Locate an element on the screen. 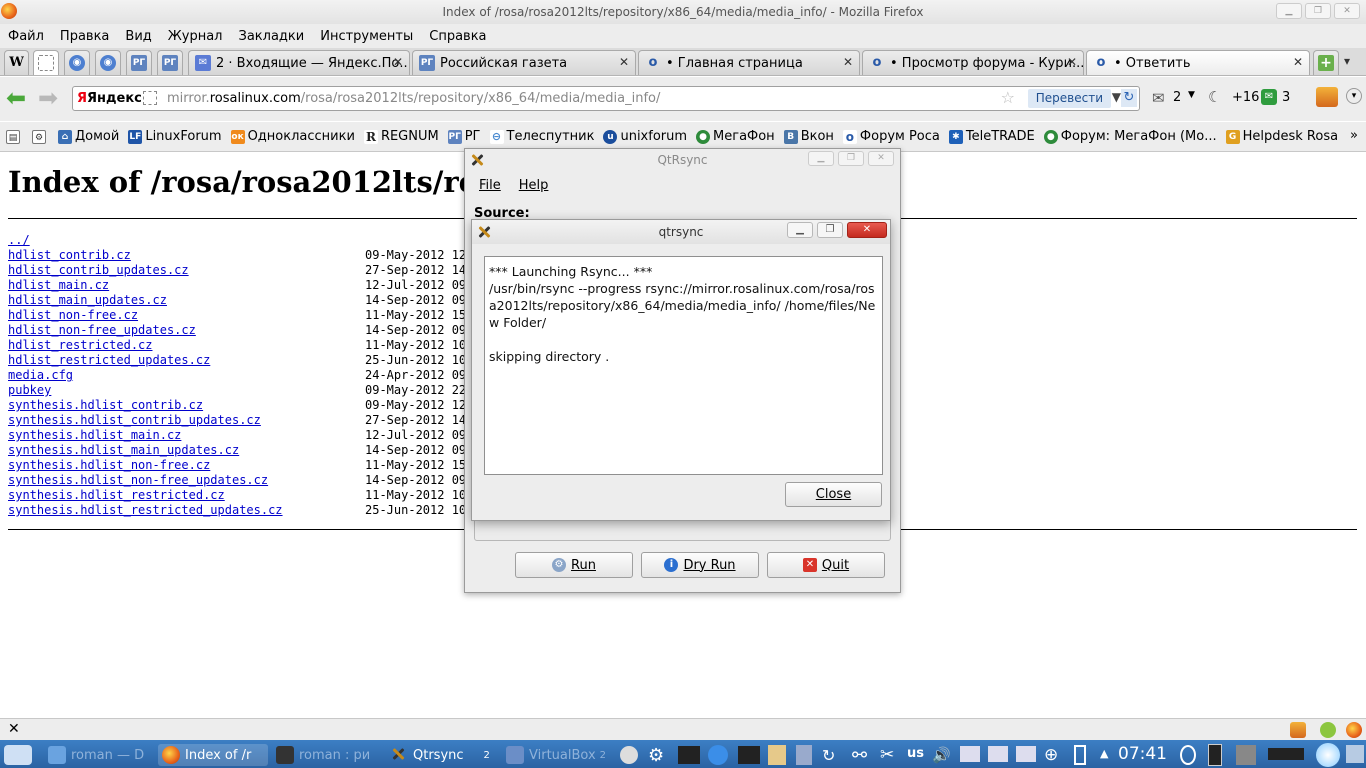  bookmark-telesputnik: ⊖ Телеспутник is located at coordinates (541, 136).